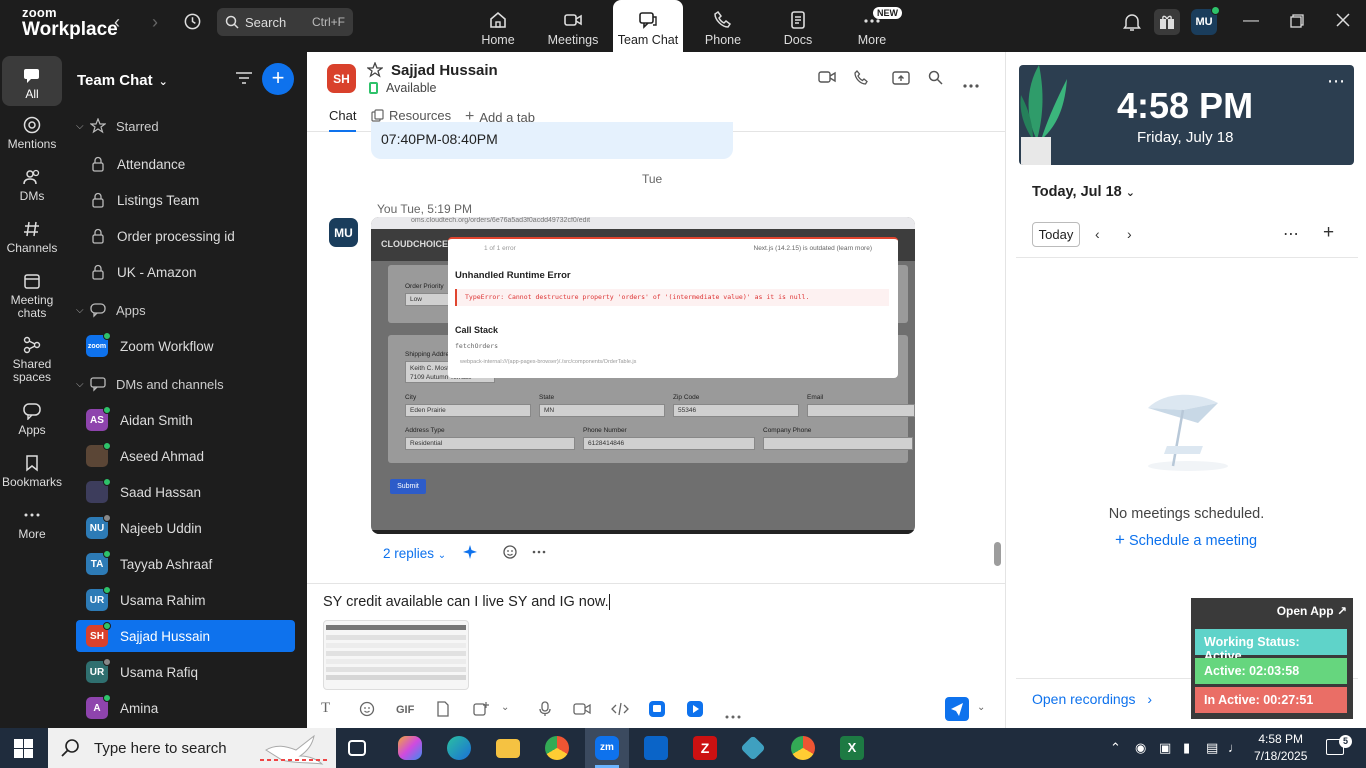  I want to click on display-icon: ▣, so click(1165, 748).